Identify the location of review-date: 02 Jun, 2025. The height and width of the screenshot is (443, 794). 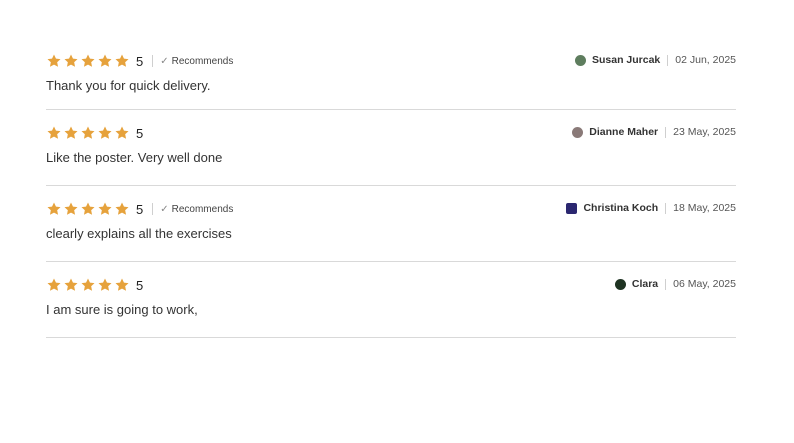
(705, 60).